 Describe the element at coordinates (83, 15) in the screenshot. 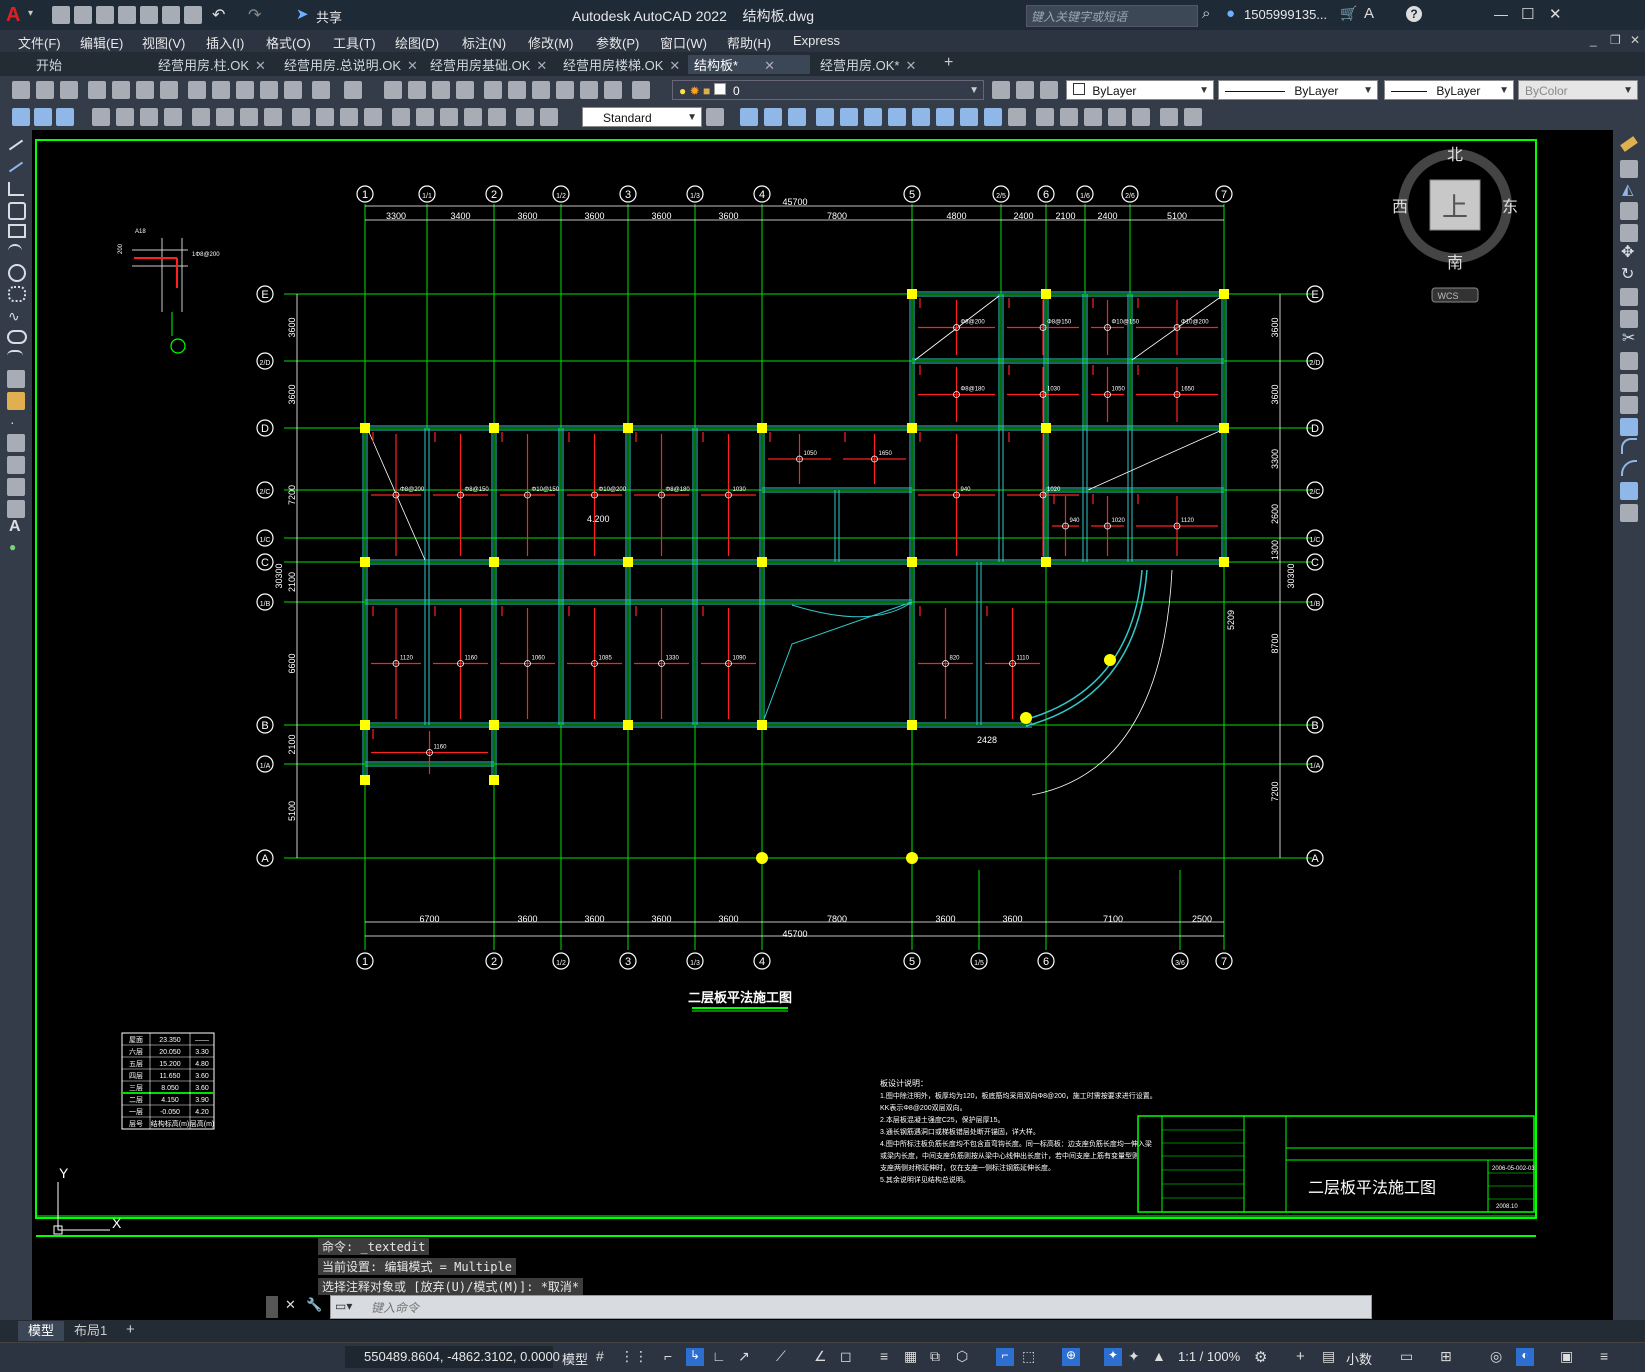

I see `open-file-icon` at that location.